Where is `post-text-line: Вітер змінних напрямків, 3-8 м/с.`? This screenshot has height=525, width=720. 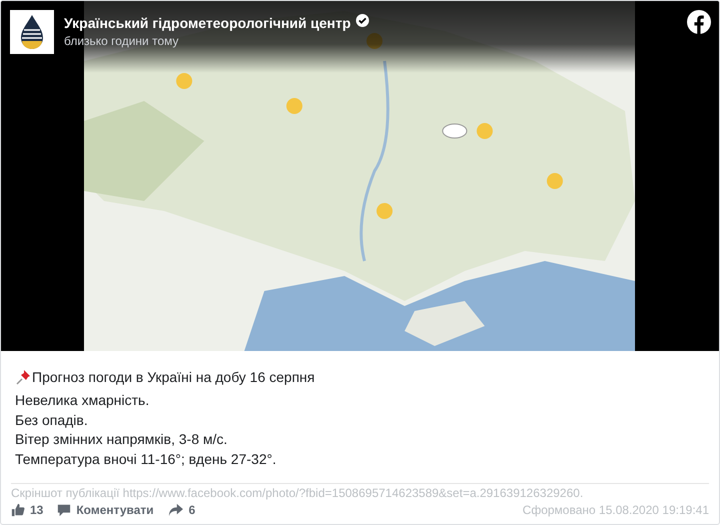
post-text-line: Вітер змінних напрямків, 3-8 м/с. is located at coordinates (121, 439).